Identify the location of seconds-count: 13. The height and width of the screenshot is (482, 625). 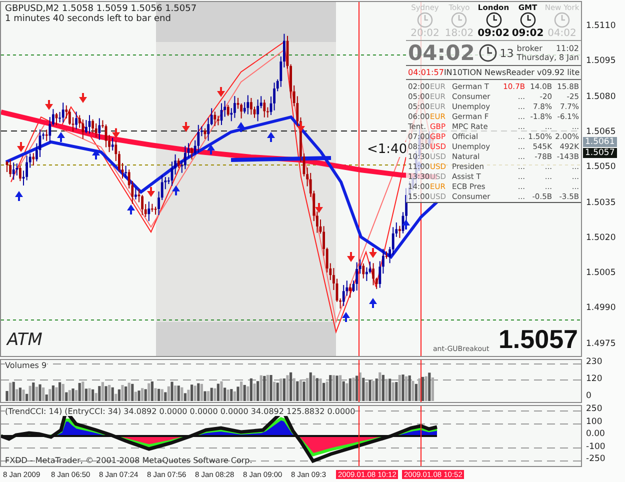
(507, 53).